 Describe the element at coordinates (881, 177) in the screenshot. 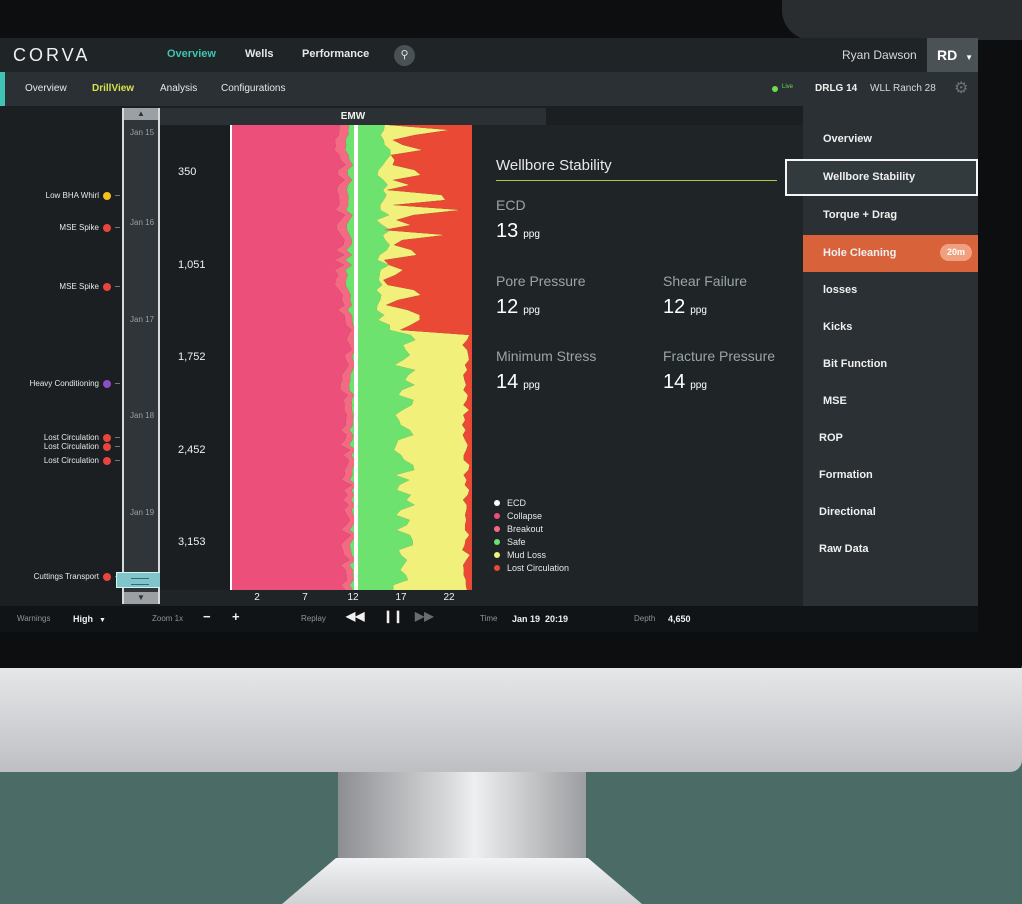

I see `menu-item-wellbore-stability: Wellbore Stability` at that location.